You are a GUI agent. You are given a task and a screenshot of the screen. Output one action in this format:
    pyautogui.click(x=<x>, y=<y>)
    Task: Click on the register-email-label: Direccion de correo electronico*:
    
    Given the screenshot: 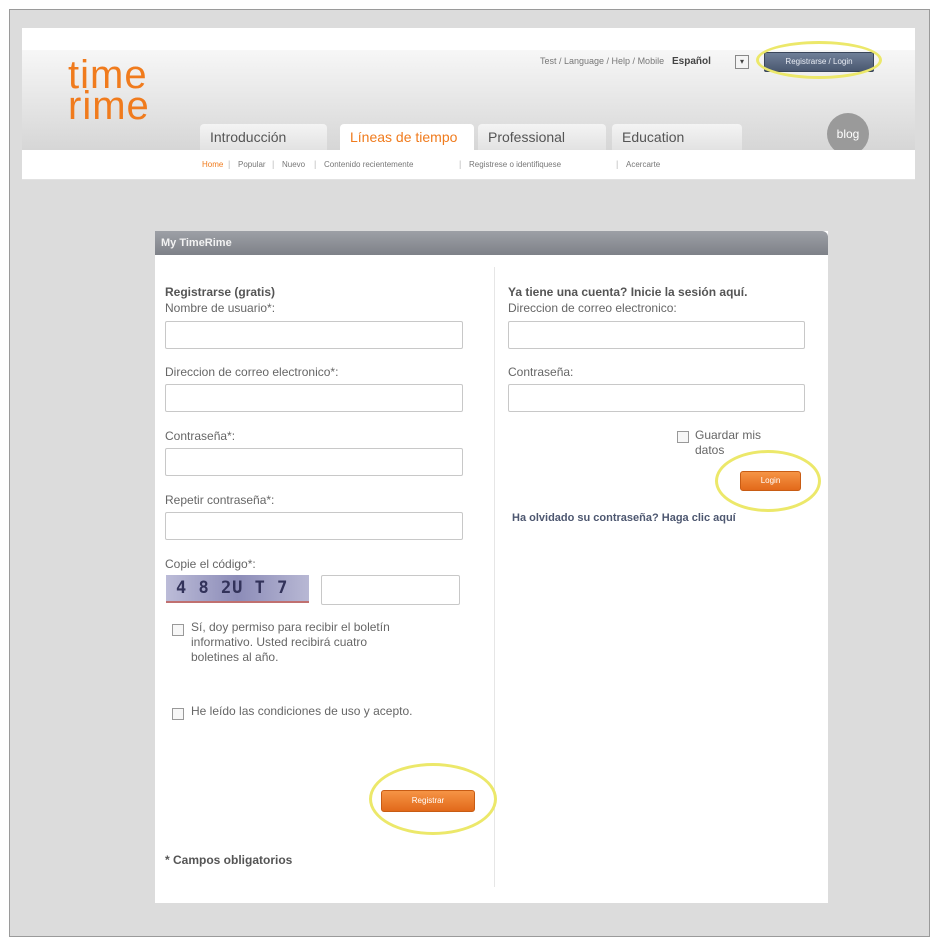 What is the action you would take?
    pyautogui.click(x=252, y=372)
    